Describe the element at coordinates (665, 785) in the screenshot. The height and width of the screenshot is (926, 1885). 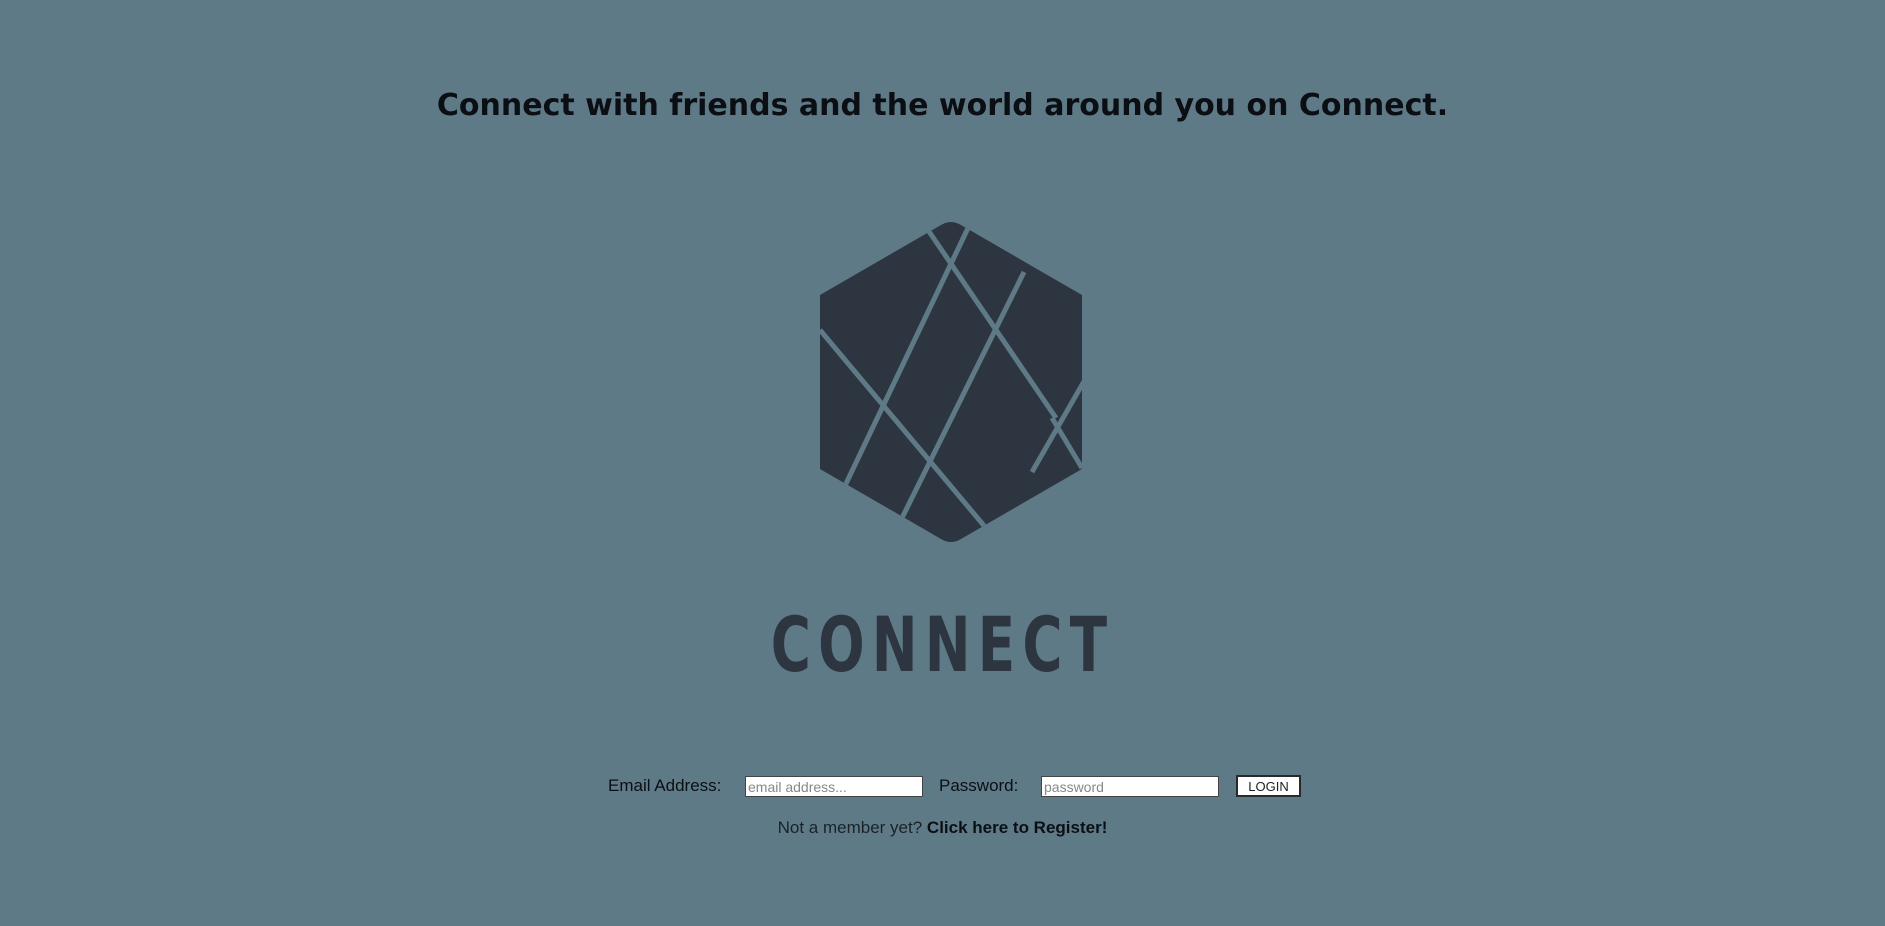
I see `email-label: Email Address:` at that location.